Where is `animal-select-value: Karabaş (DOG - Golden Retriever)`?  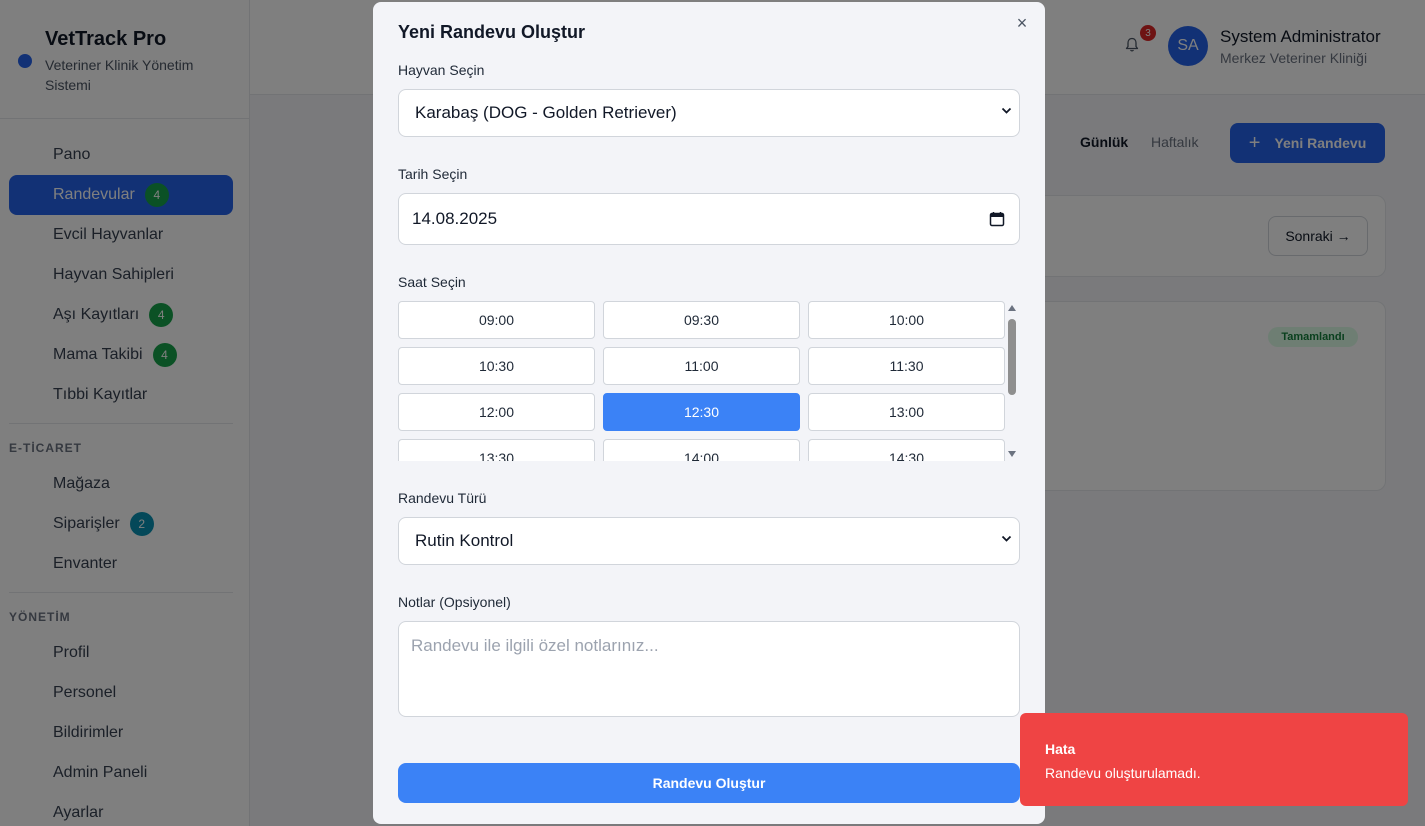
animal-select-value: Karabaş (DOG - Golden Retriever) is located at coordinates (546, 112).